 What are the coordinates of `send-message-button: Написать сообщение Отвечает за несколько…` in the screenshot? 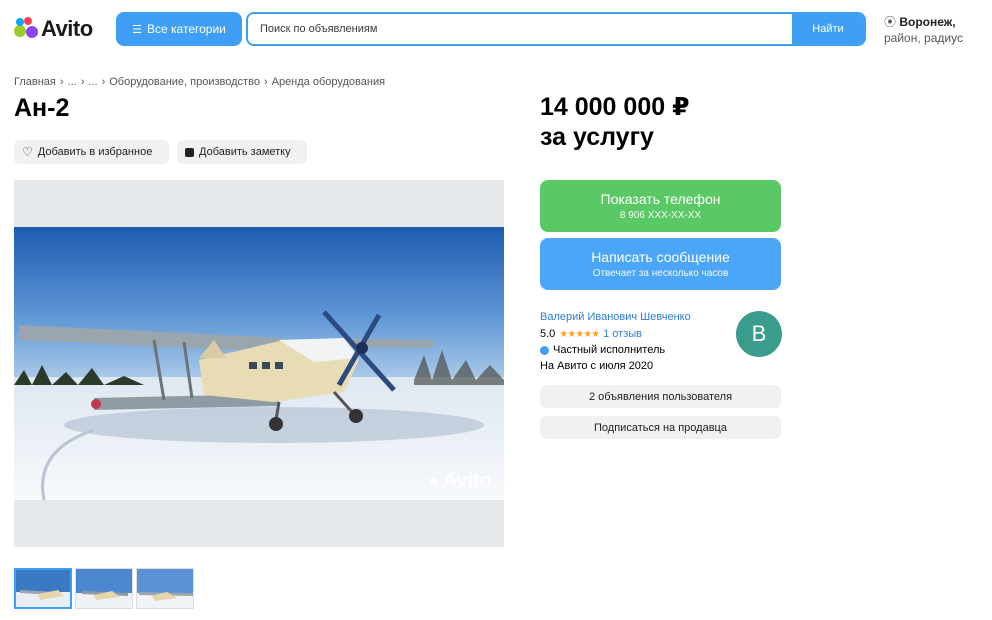 It's located at (660, 264).